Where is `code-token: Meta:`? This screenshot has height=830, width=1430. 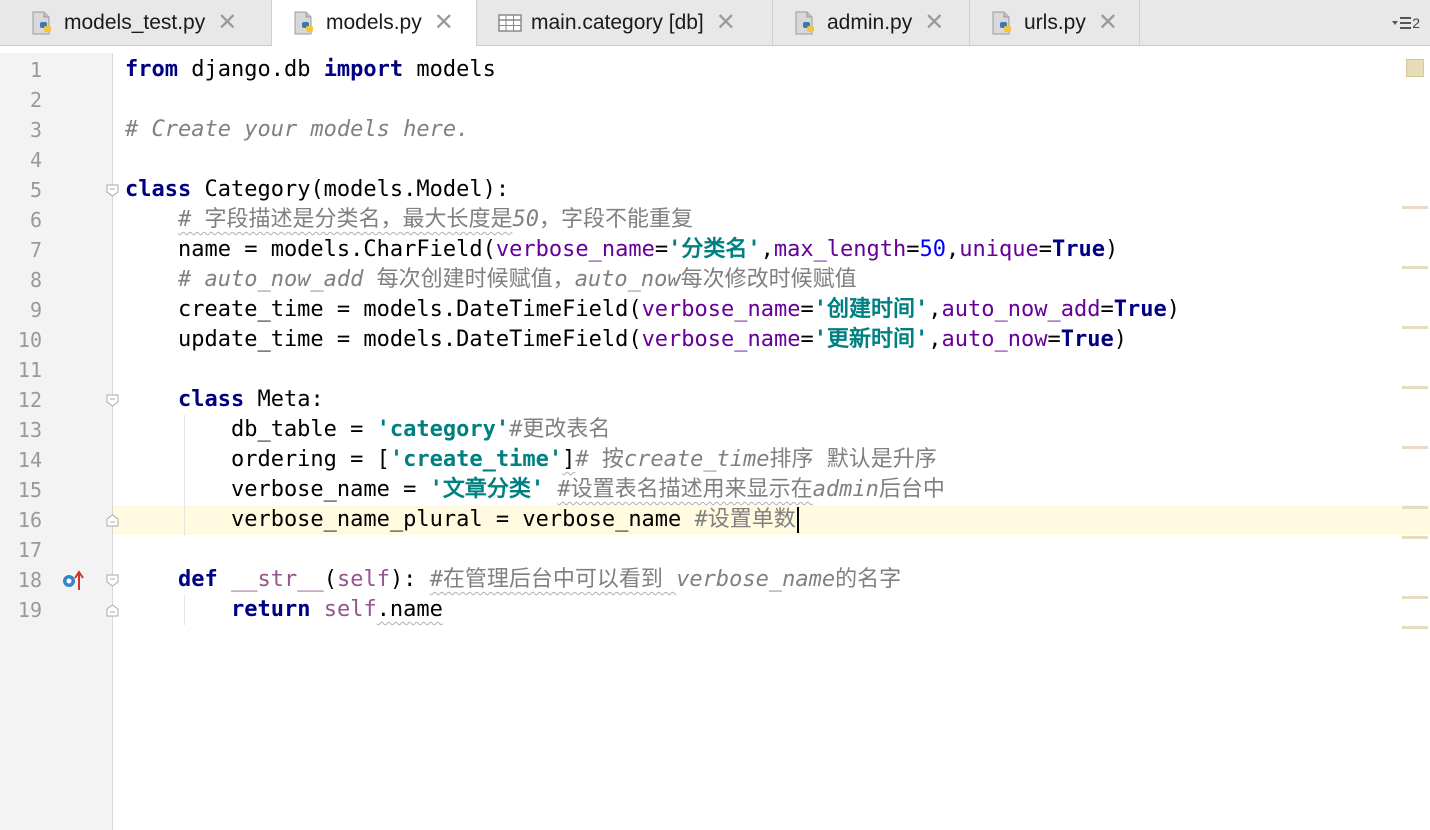 code-token: Meta: is located at coordinates (284, 399).